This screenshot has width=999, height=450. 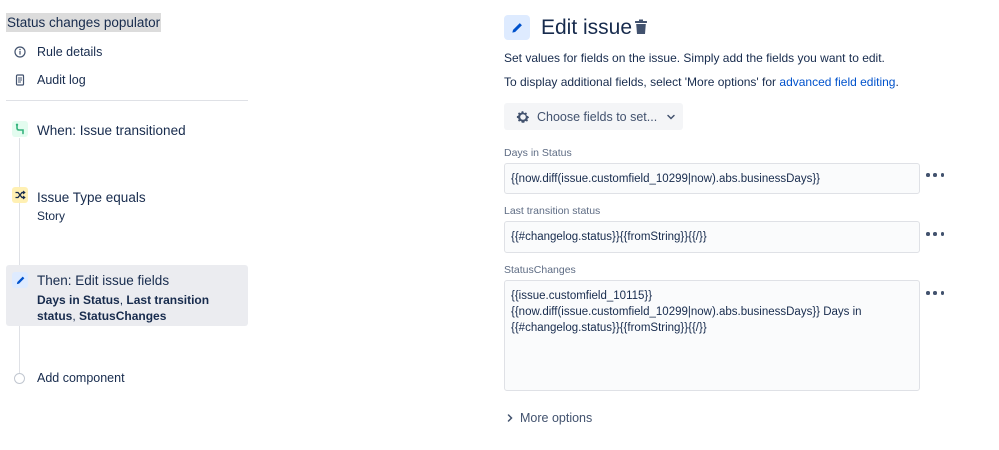 I want to click on chevron-down-icon, so click(x=671, y=117).